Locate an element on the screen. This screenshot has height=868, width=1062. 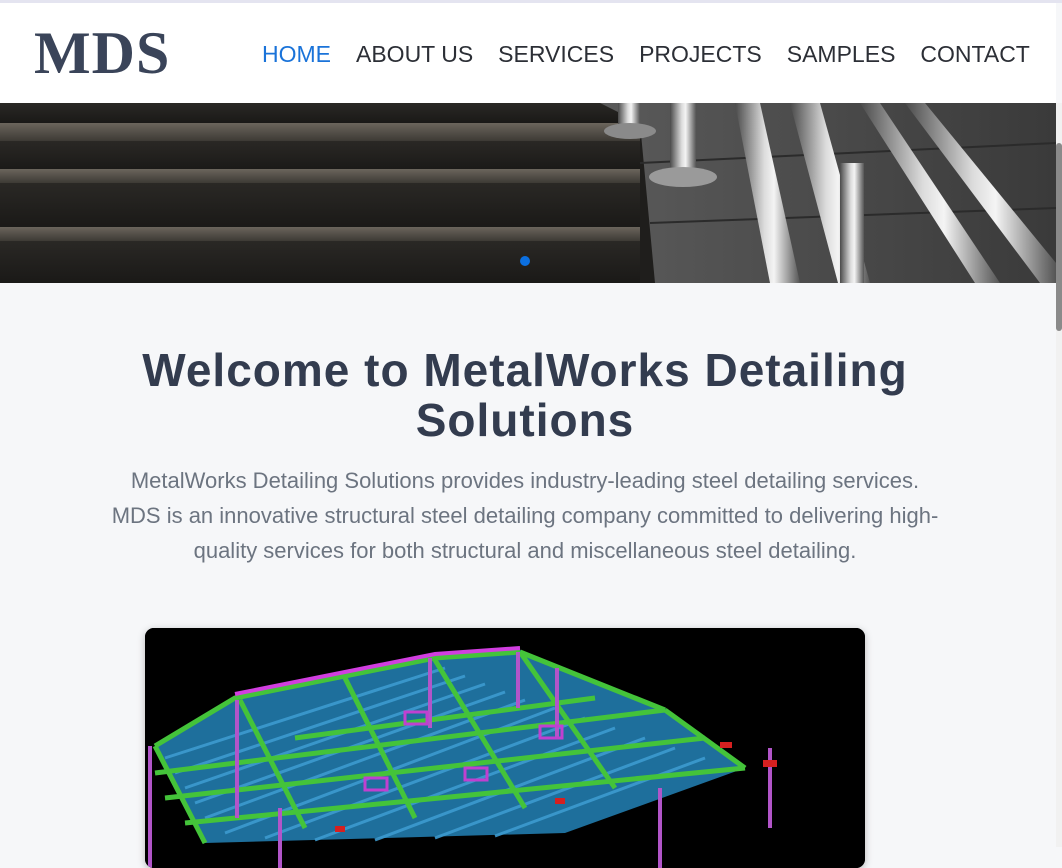
nav-about-us: ABOUT US is located at coordinates (414, 54).